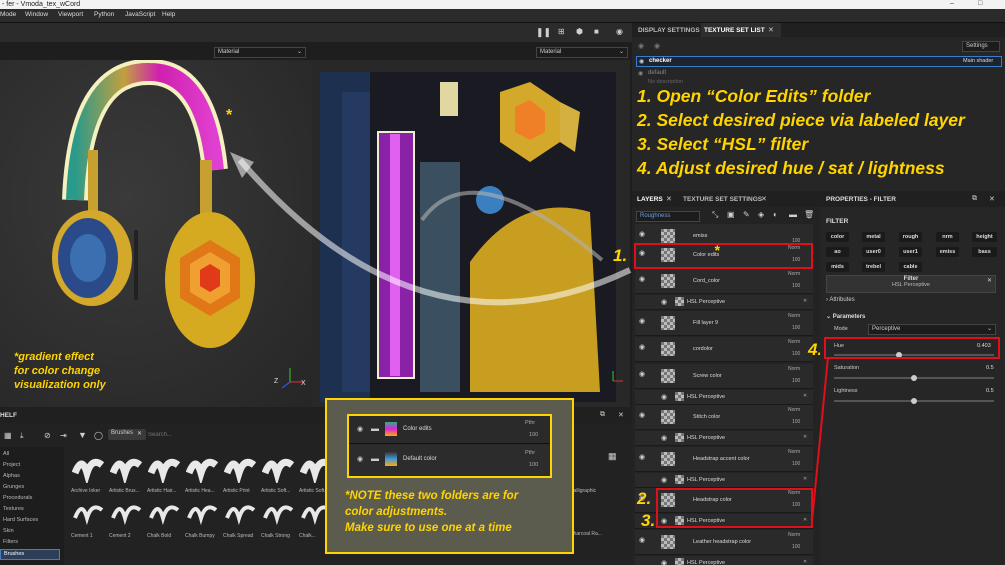 This screenshot has height=565, width=1005. What do you see at coordinates (17, 498) in the screenshot?
I see `category-procedurals: Procedurals` at bounding box center [17, 498].